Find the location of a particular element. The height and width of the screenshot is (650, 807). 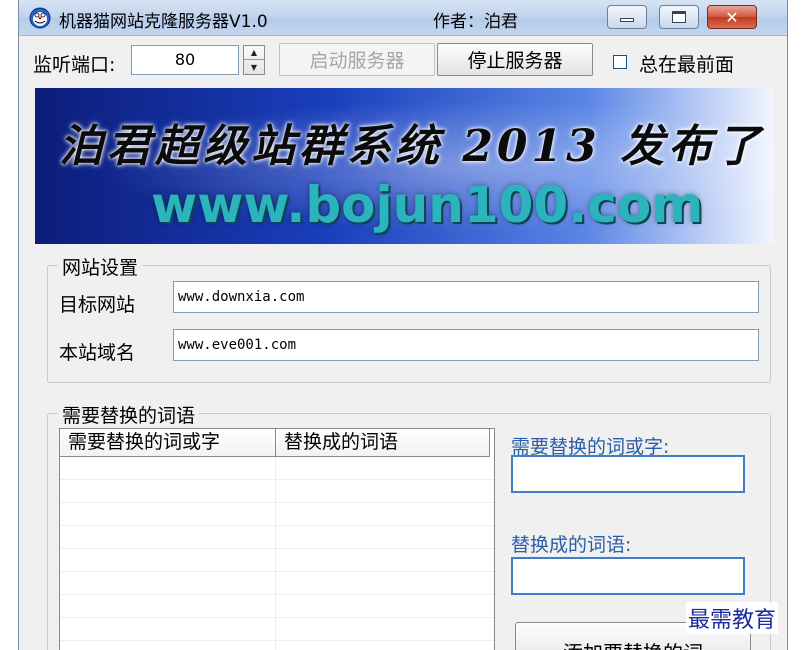

title-bar: 机器猫网站克隆服务器V1.0 作者：泊君 ✕ is located at coordinates (403, 18).